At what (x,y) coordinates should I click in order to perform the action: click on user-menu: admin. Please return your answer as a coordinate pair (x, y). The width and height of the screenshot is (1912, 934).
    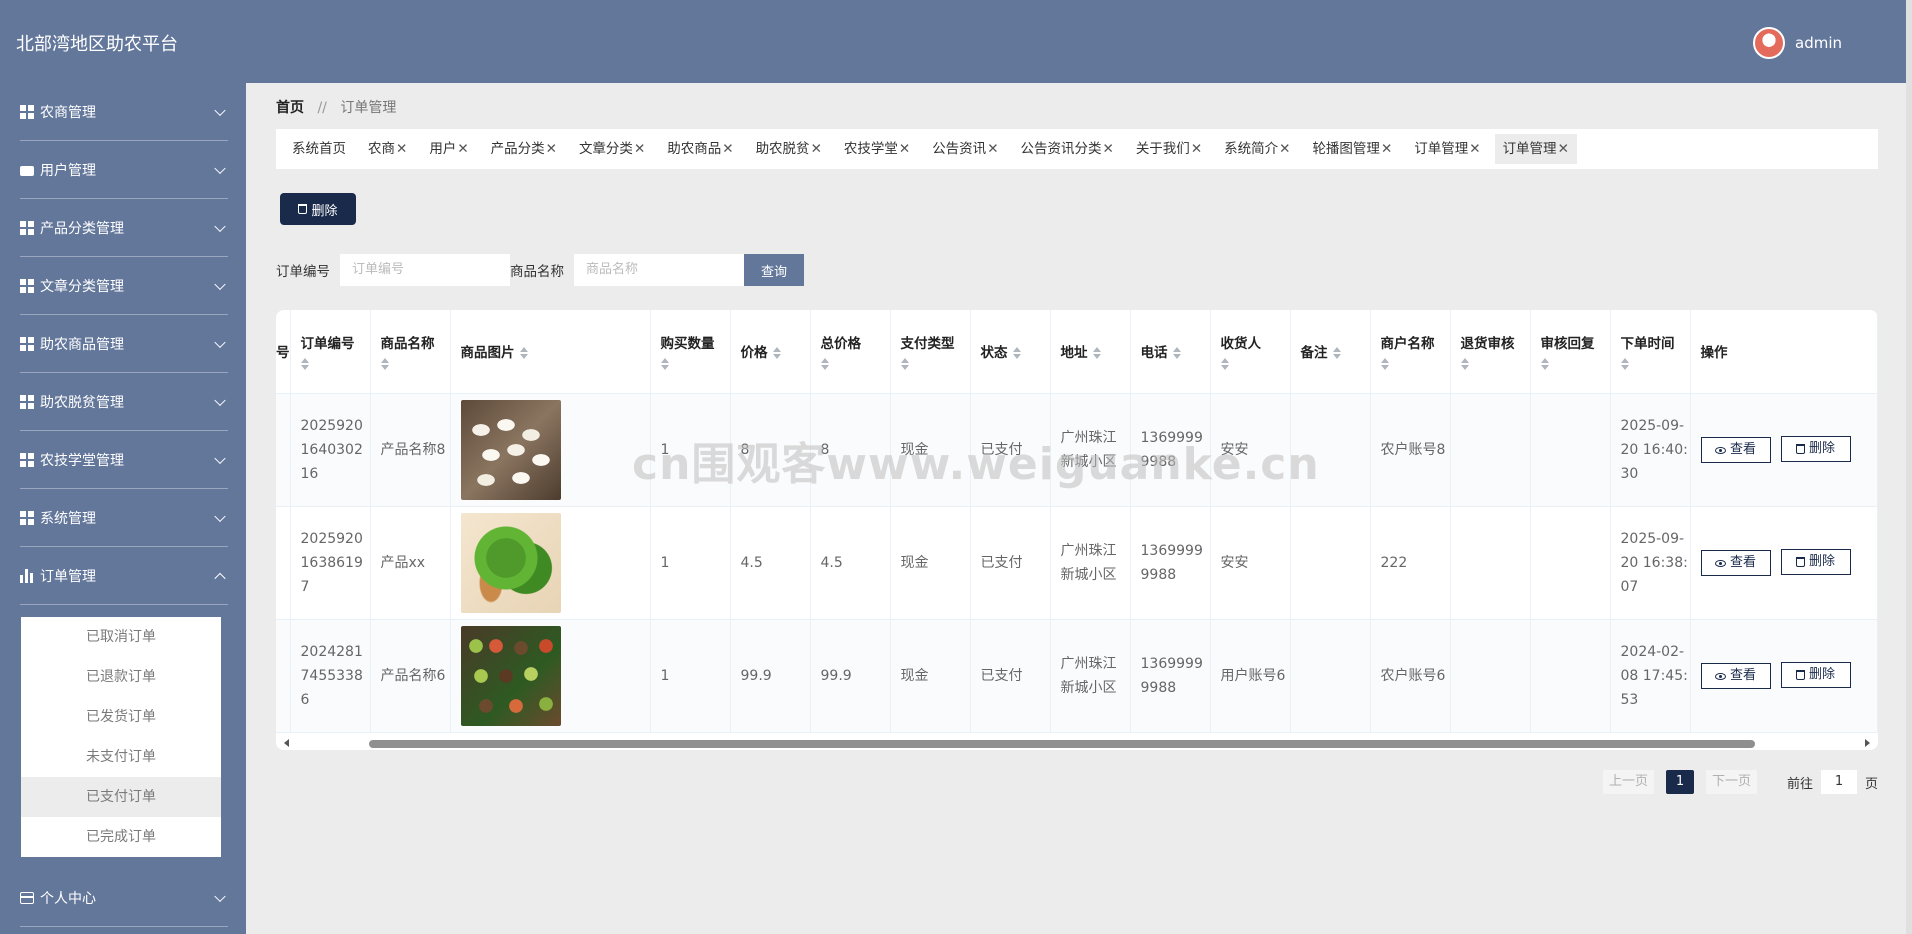
    Looking at the image, I should click on (1797, 43).